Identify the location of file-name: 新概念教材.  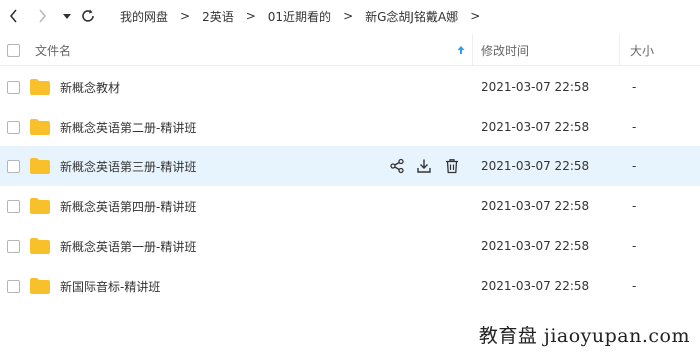
(90, 87).